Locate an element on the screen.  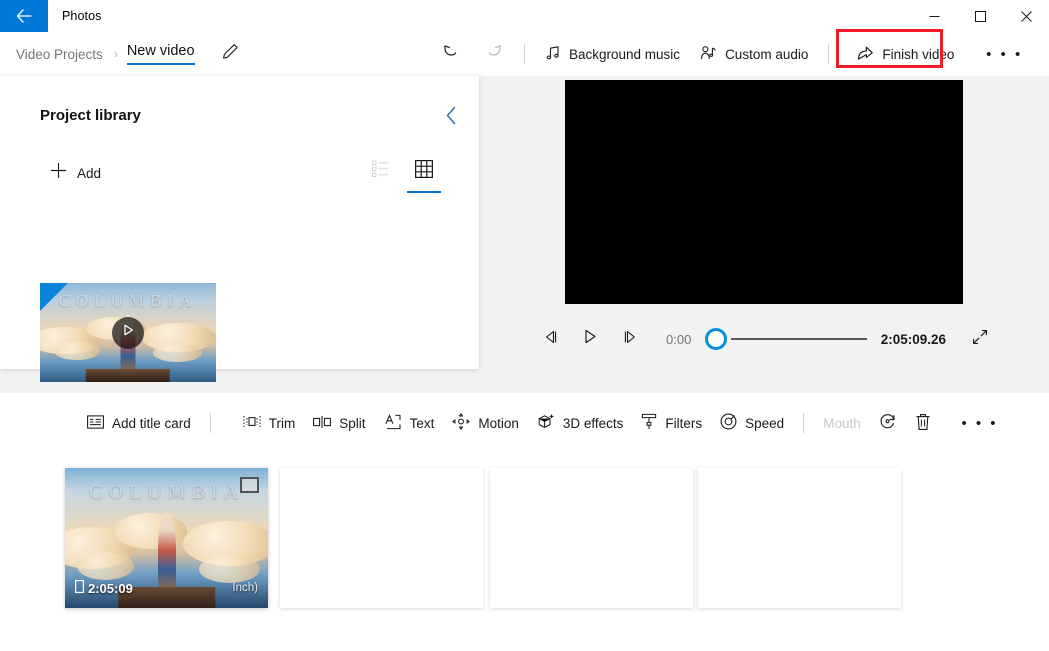
scrub-thumb is located at coordinates (716, 339).